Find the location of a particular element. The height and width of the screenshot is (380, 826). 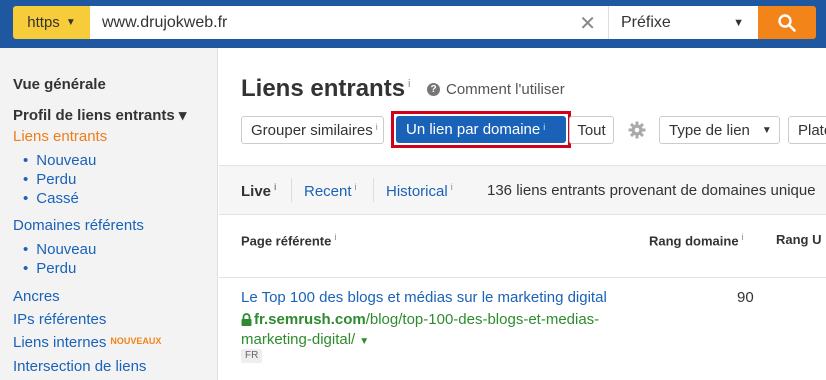

sidebar-item-link-intersect: Intersection de liens is located at coordinates (79, 366).